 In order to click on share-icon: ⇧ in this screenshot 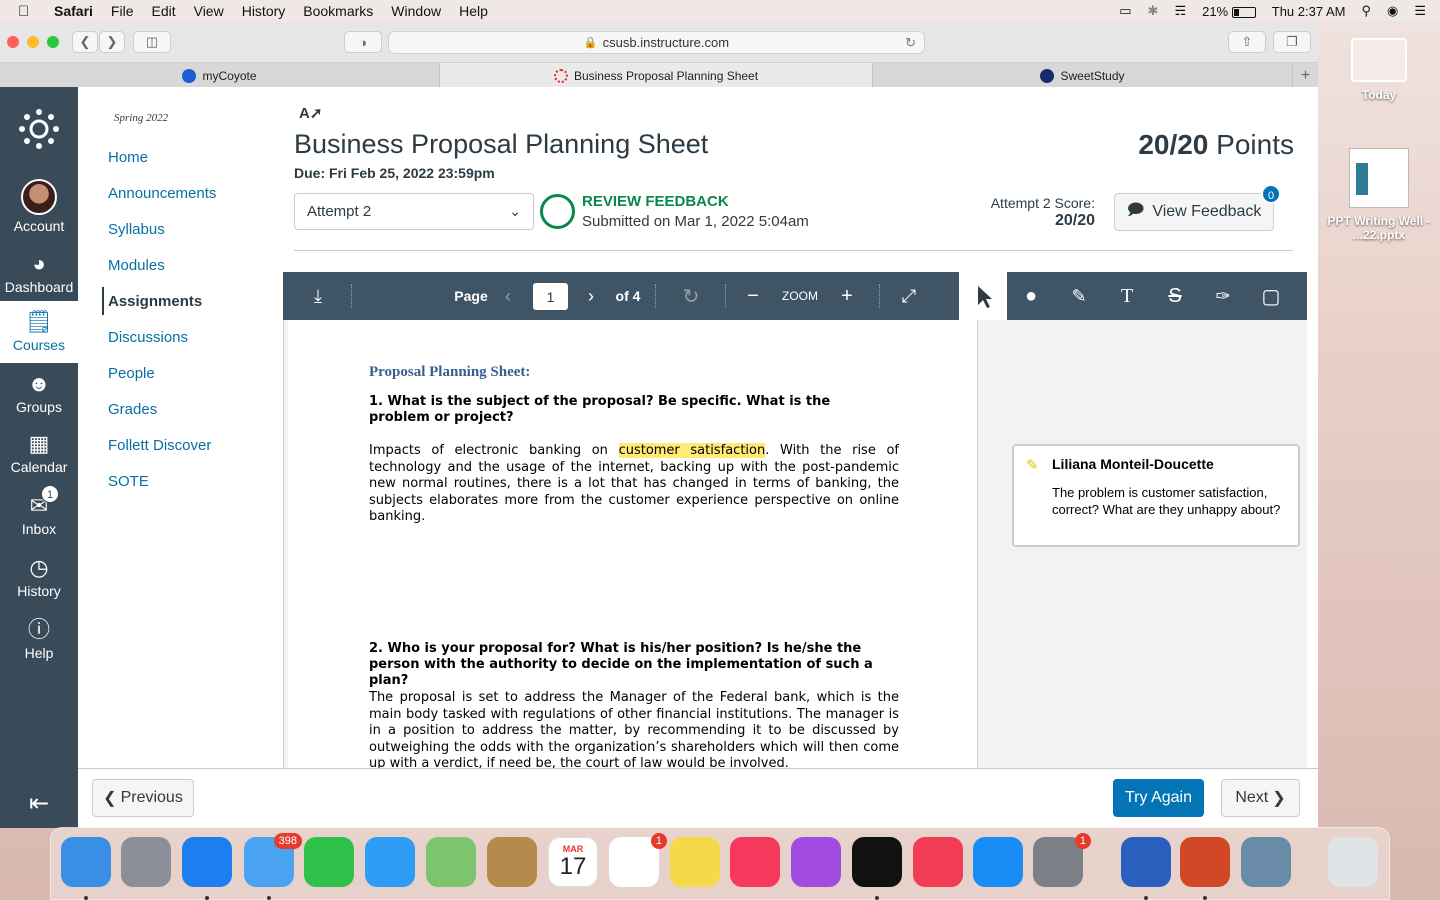, I will do `click(1247, 42)`.